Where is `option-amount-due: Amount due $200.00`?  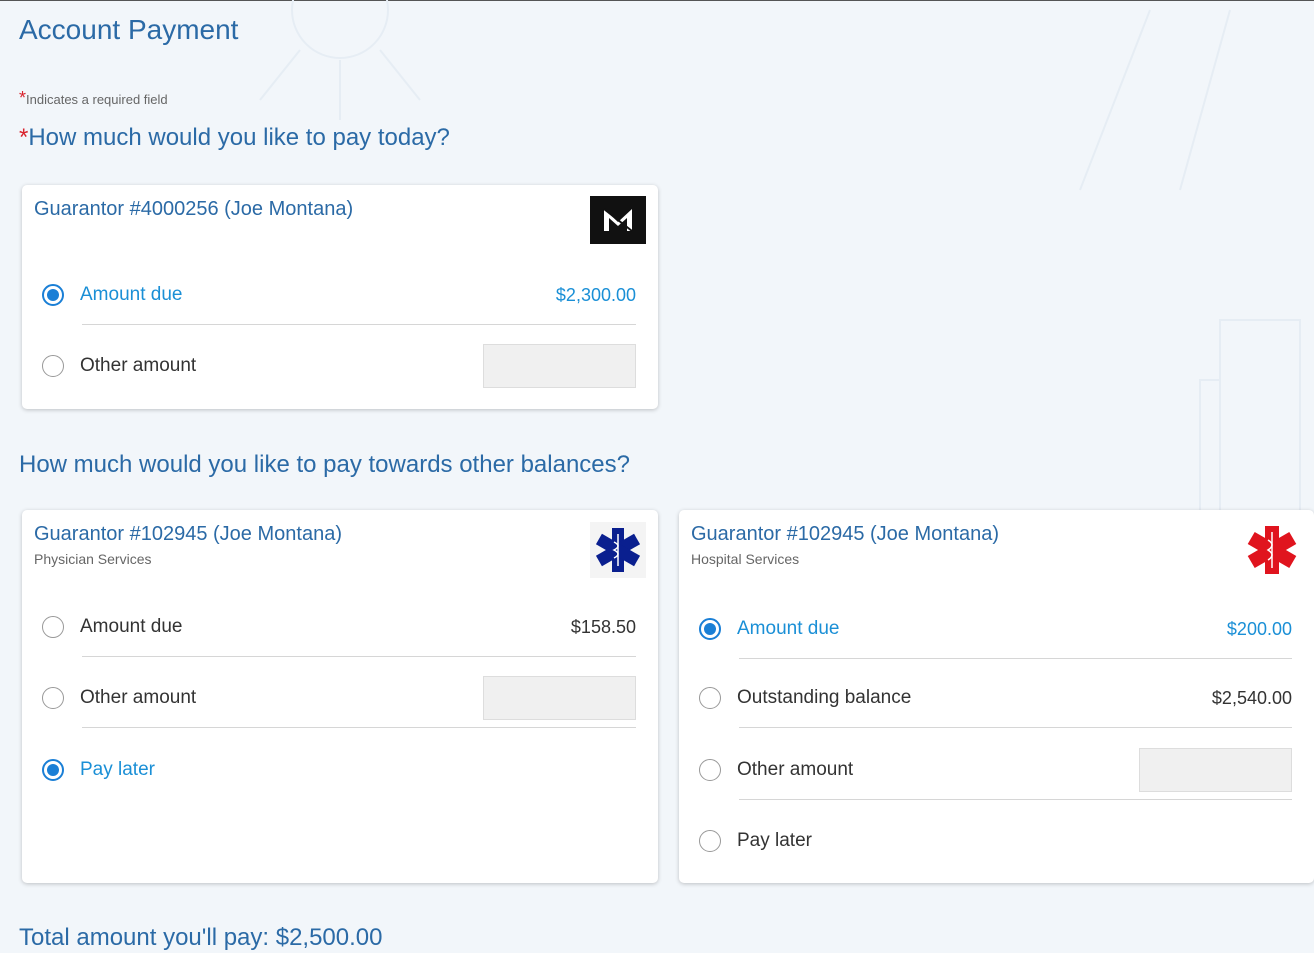 option-amount-due: Amount due $200.00 is located at coordinates (995, 630).